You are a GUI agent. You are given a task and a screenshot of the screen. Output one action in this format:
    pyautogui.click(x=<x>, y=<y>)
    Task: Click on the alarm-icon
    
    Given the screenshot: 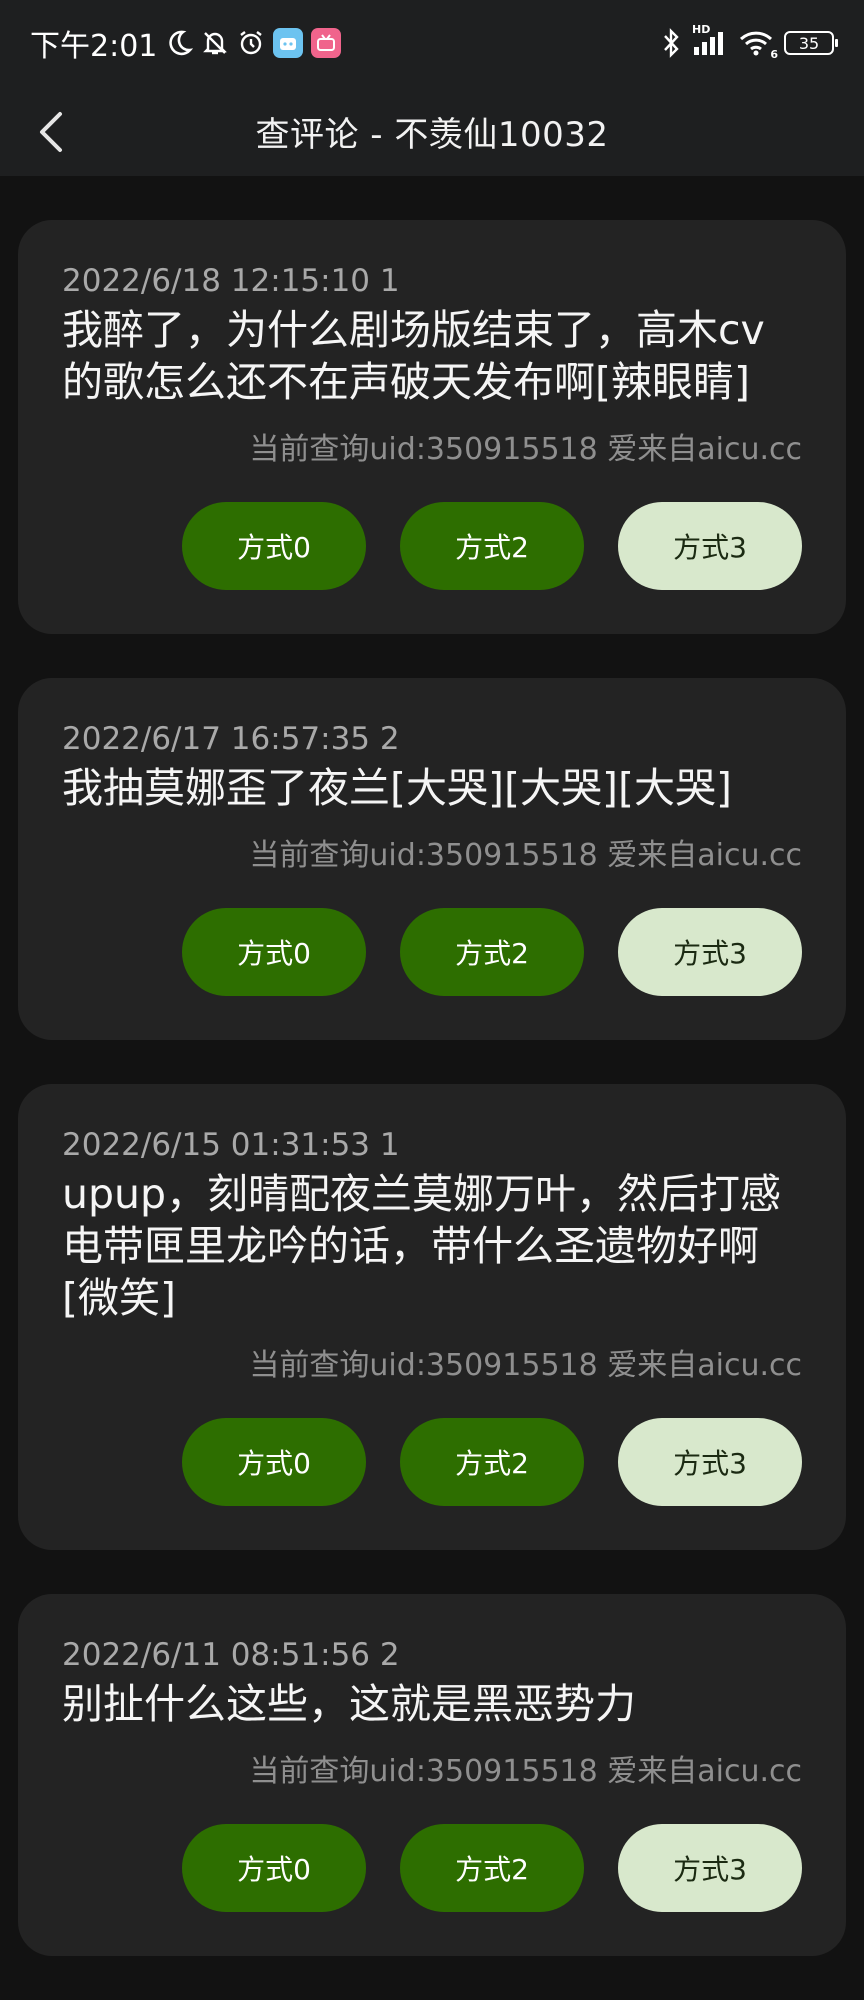 What is the action you would take?
    pyautogui.click(x=251, y=43)
    